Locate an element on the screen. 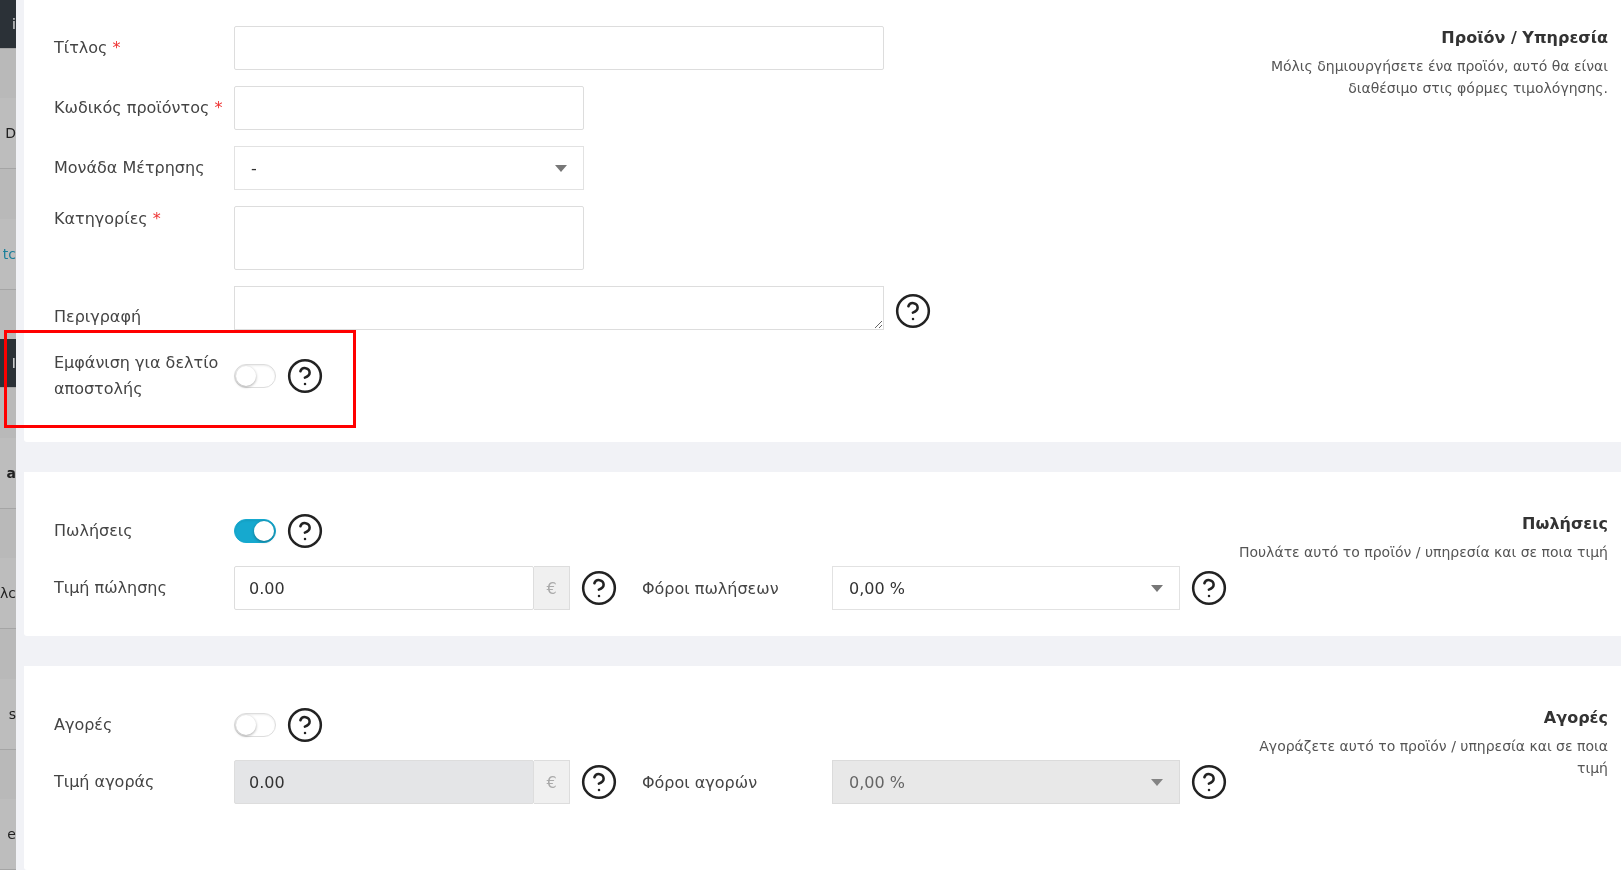 This screenshot has width=1621, height=870. section-title: Πωλήσεις is located at coordinates (1565, 523).